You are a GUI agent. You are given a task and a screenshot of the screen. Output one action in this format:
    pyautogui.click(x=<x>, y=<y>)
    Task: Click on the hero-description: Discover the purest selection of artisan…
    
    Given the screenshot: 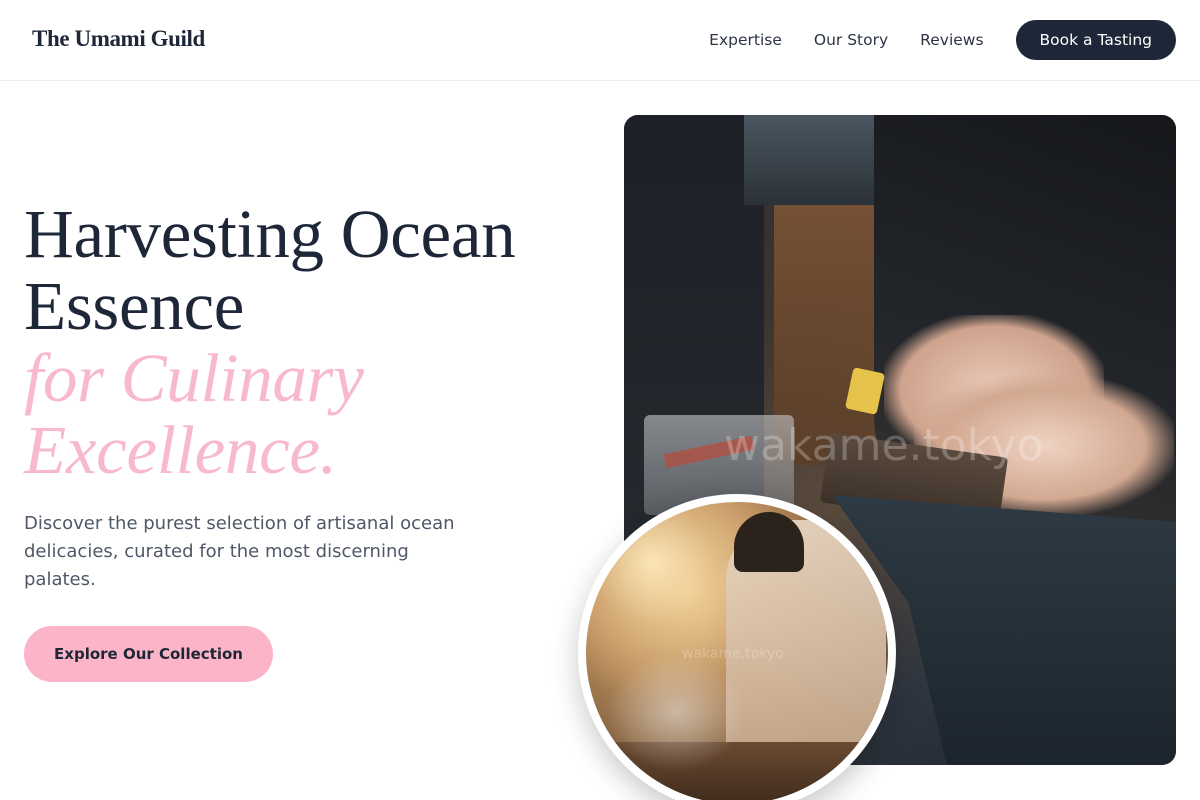 What is the action you would take?
    pyautogui.click(x=239, y=551)
    